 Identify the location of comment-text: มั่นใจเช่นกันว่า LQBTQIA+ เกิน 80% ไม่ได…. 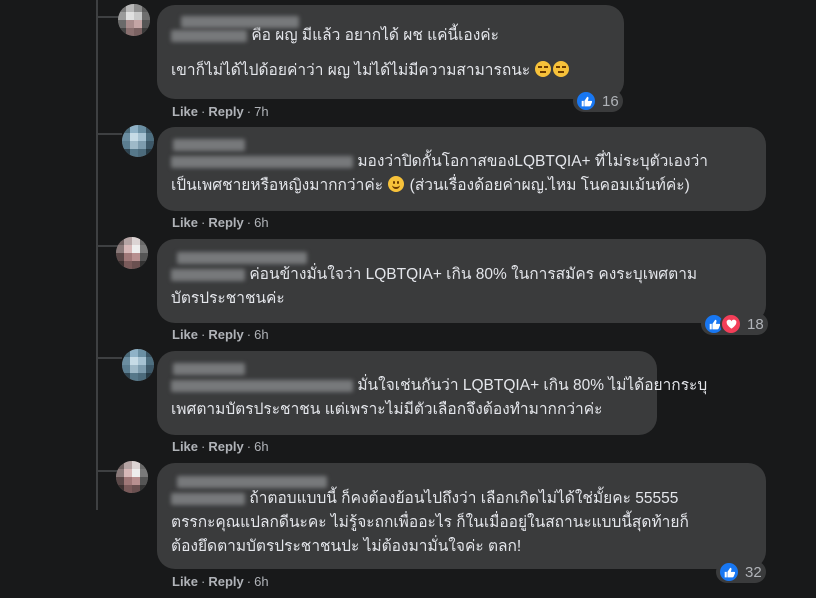
(532, 385).